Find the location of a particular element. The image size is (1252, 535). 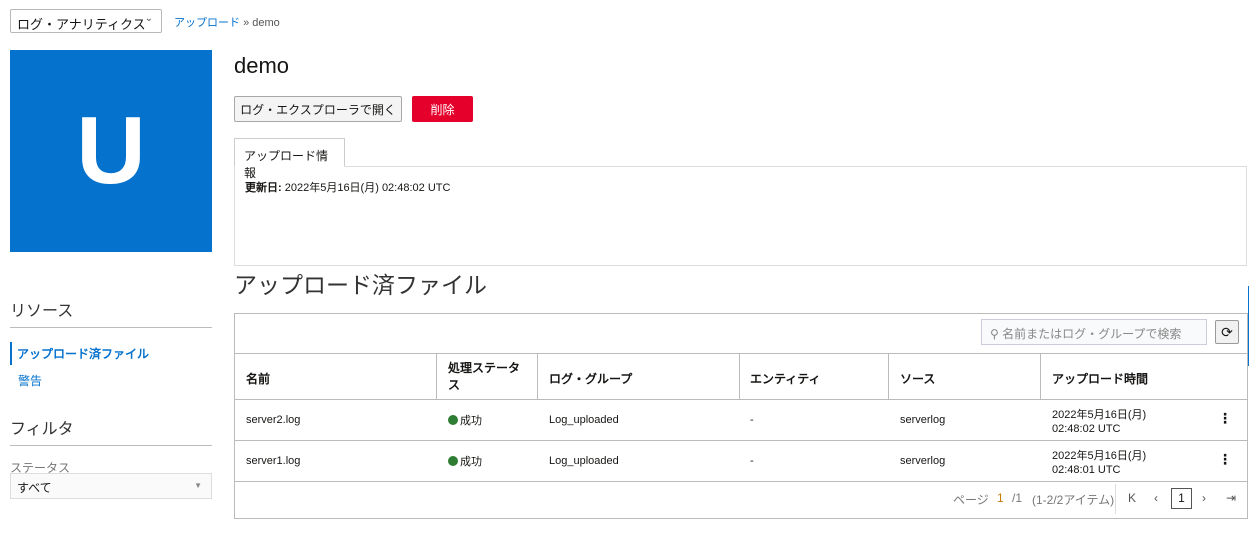

page-title: demo is located at coordinates (262, 65).